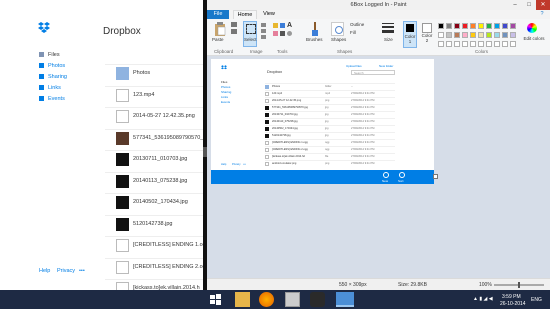 This screenshot has width=550, height=312. I want to click on sidebar-item-photos: Photos, so click(52, 66).